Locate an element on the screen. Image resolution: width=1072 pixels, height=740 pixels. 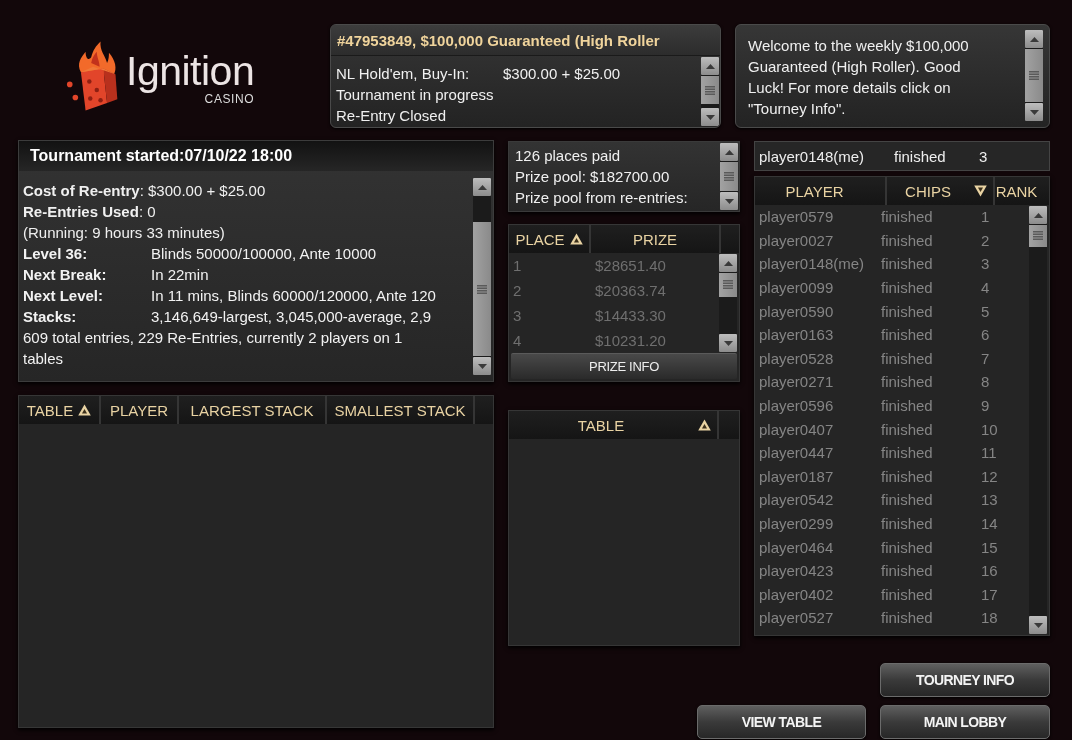
info-line: Cost of Re-entry: $300.00 + $25.00 is located at coordinates (145, 191).